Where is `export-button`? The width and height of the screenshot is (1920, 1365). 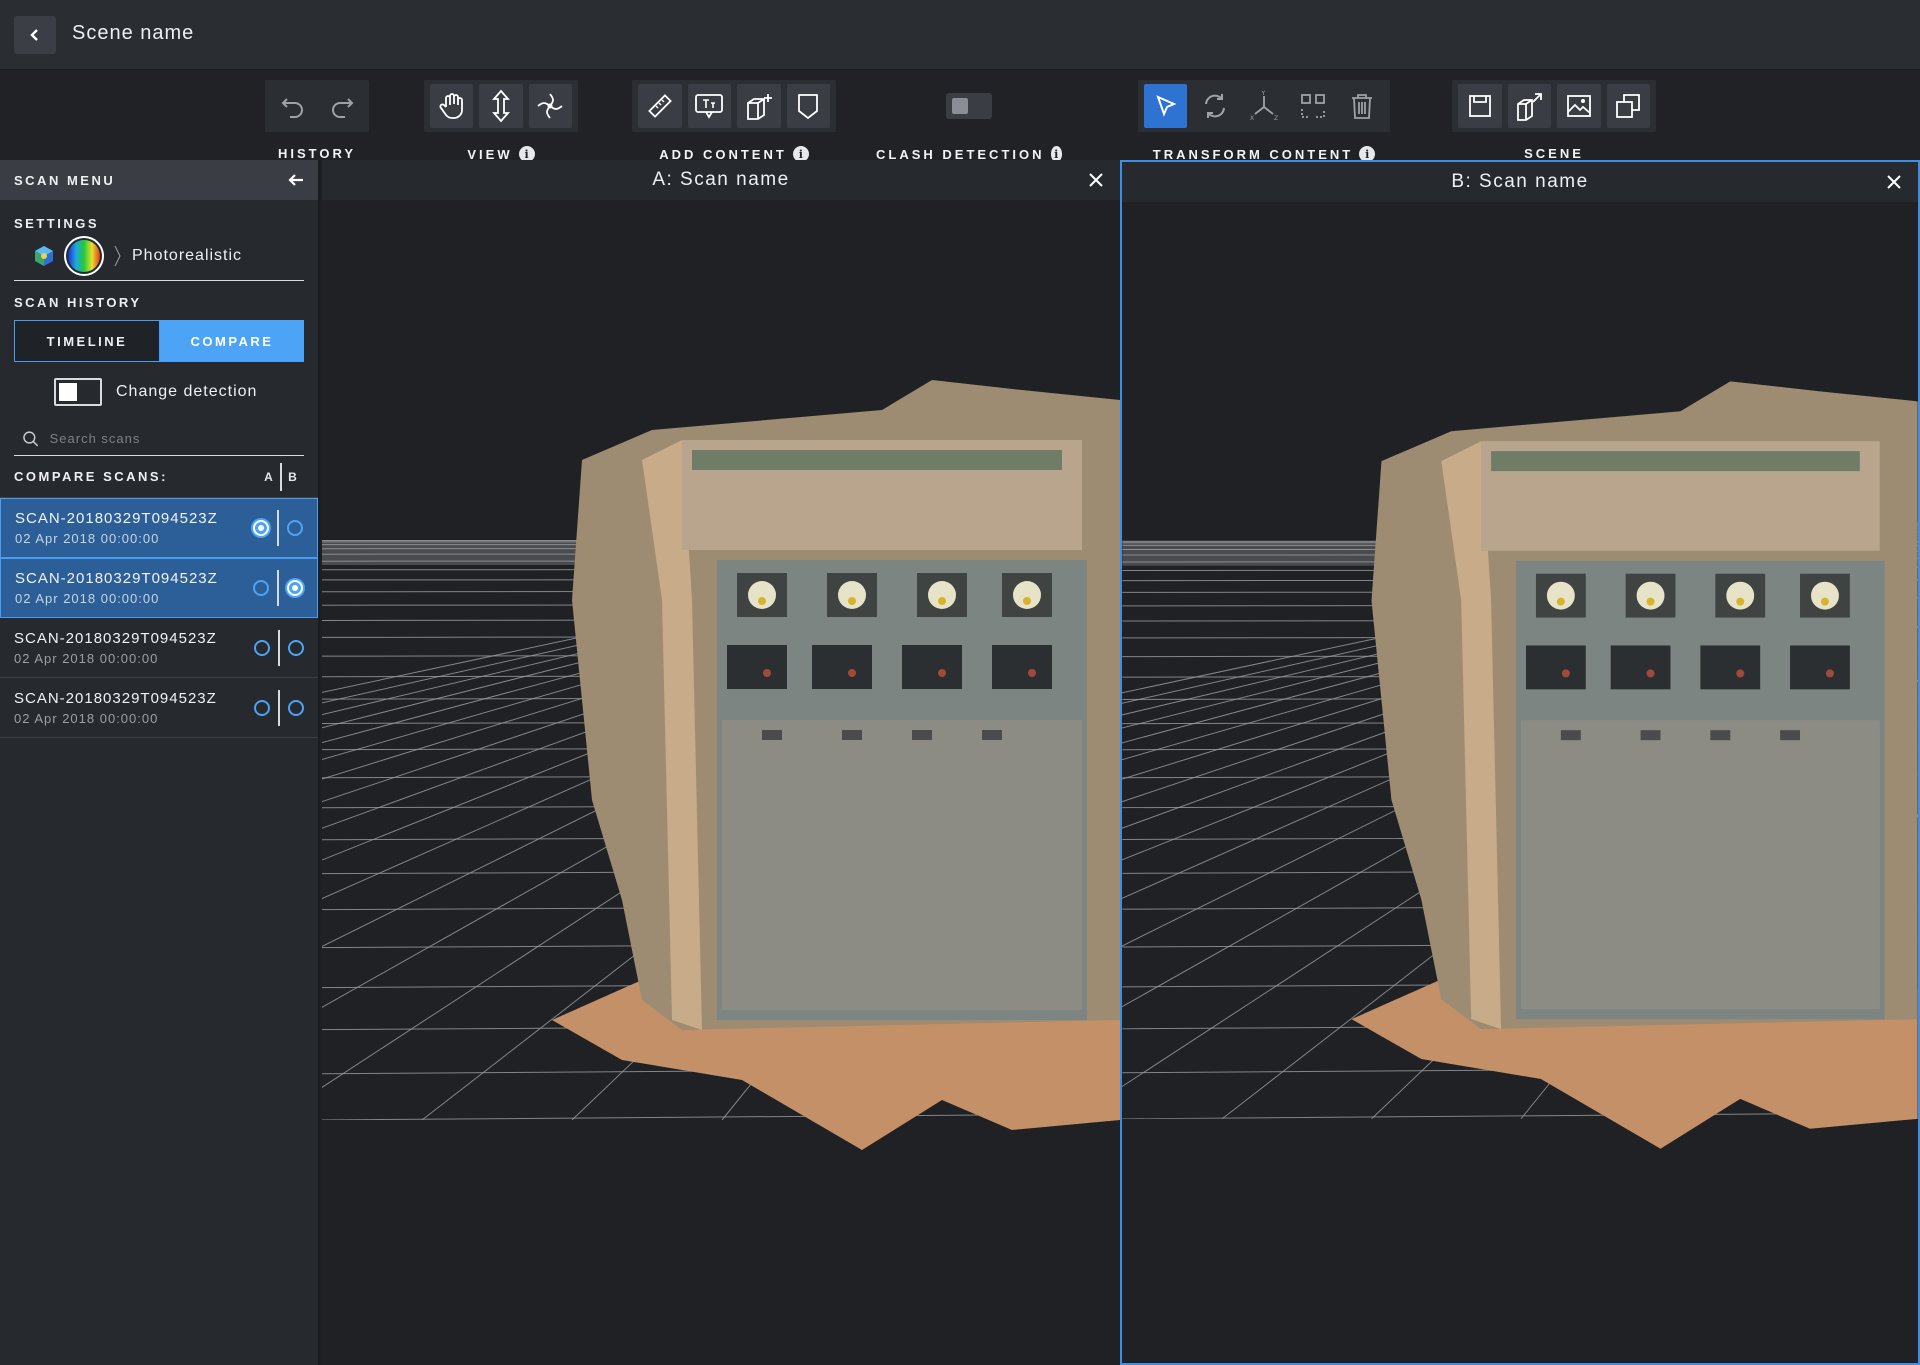 export-button is located at coordinates (1529, 106).